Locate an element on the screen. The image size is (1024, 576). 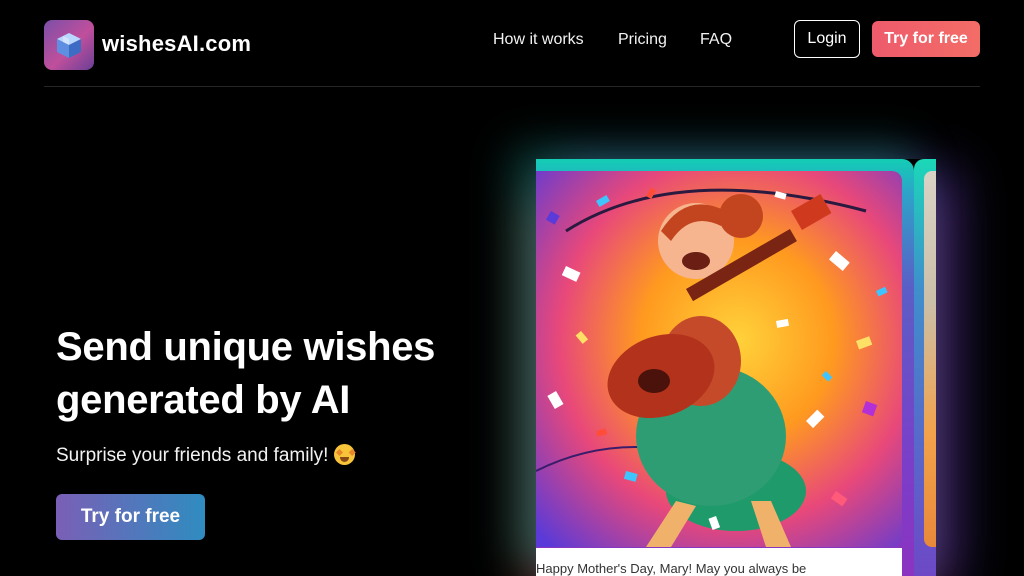
hero-subtitle: Surprise your friends and family! is located at coordinates (206, 455).